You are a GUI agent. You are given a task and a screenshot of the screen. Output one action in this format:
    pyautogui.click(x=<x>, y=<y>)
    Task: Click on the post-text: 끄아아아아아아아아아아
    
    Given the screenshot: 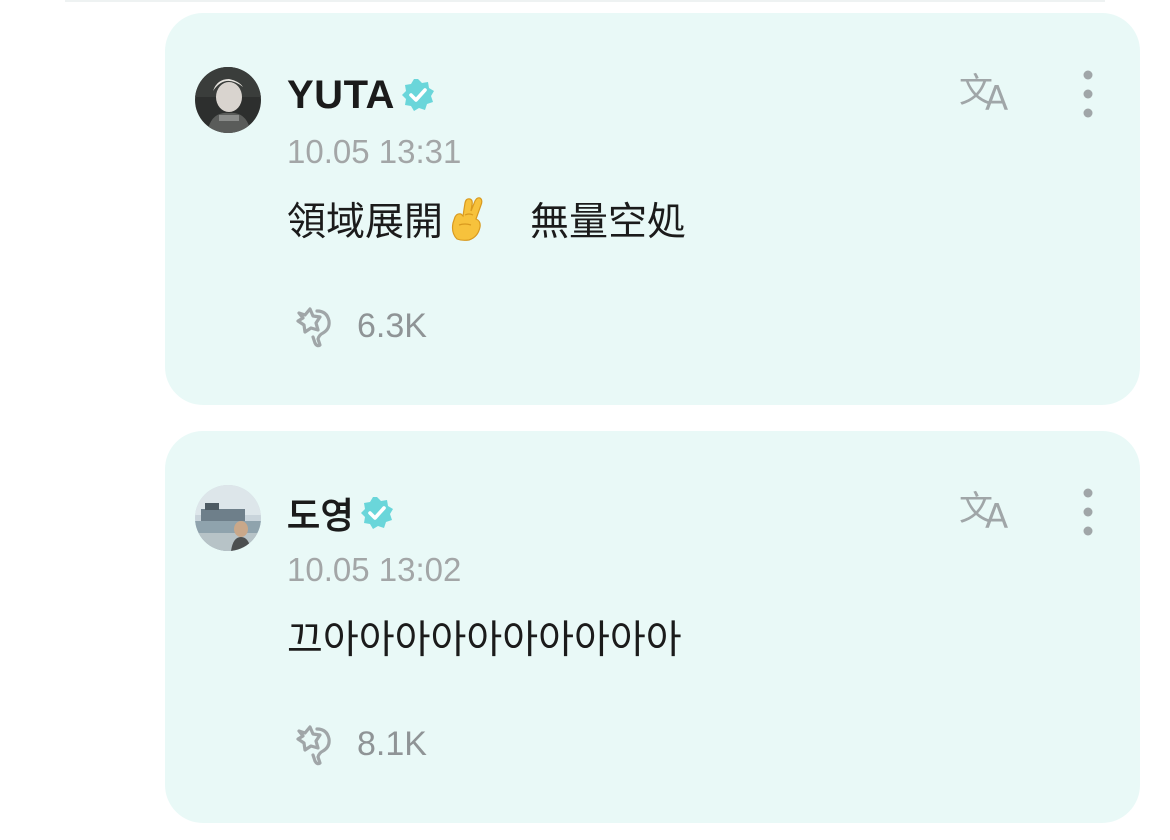 What is the action you would take?
    pyautogui.click(x=484, y=640)
    